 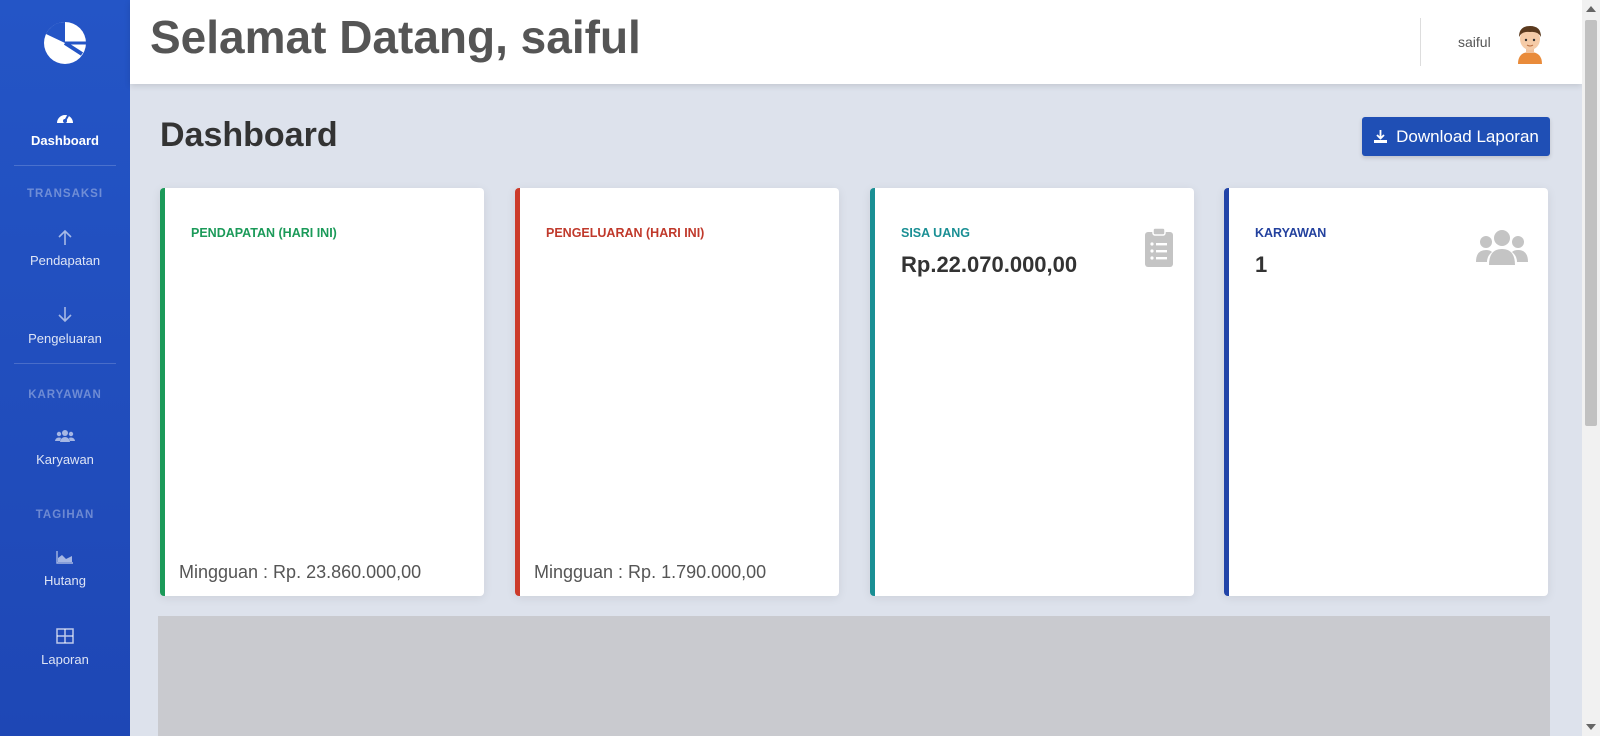 What do you see at coordinates (854, 676) in the screenshot?
I see `content-panel` at bounding box center [854, 676].